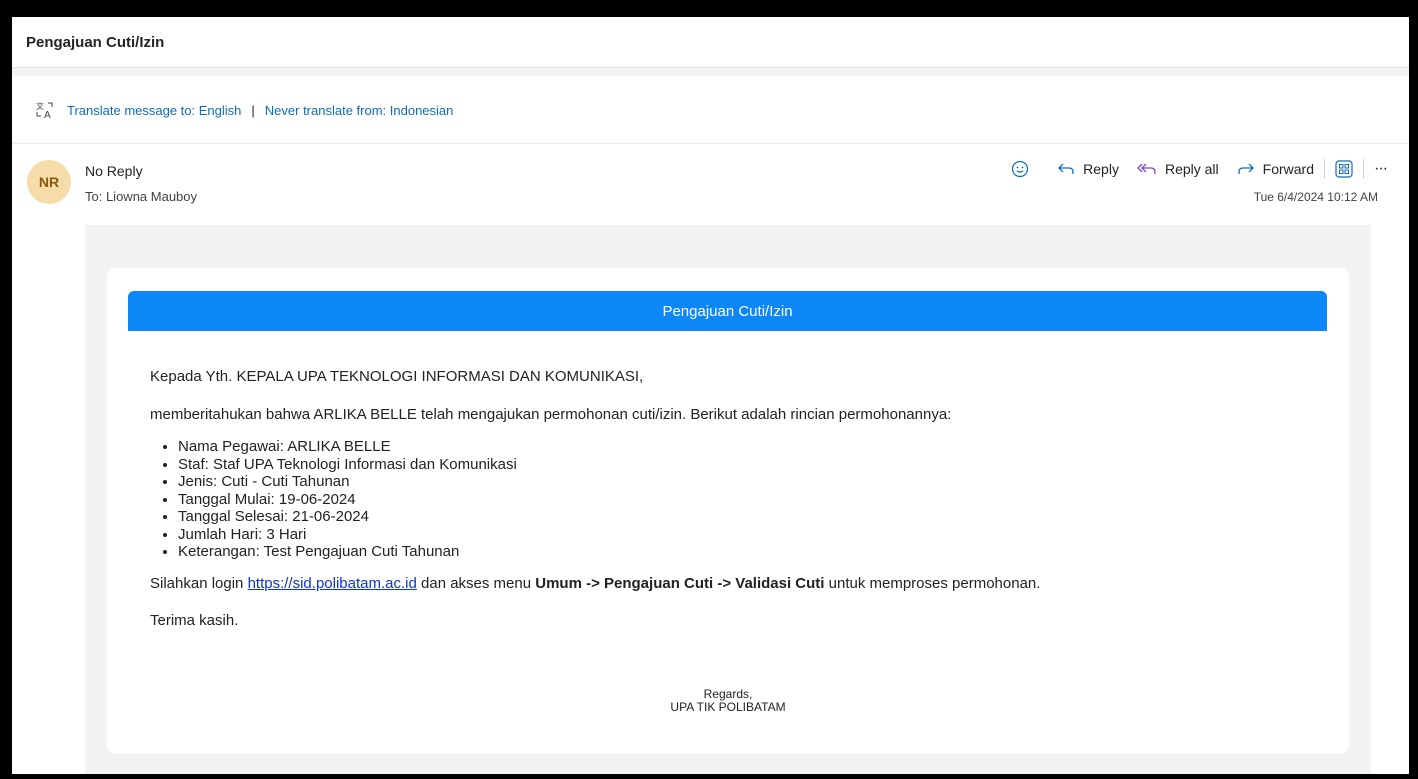 The width and height of the screenshot is (1418, 779). I want to click on translate-icon: 文 A, so click(45, 111).